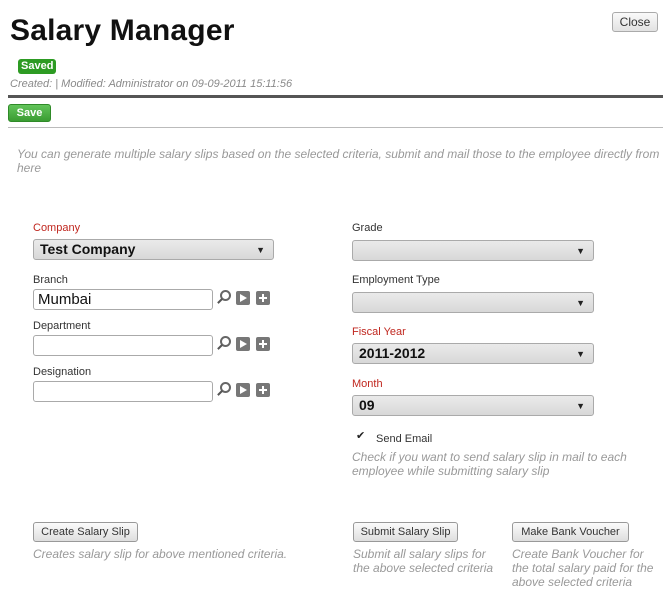  I want to click on save-button: Save, so click(29, 113).